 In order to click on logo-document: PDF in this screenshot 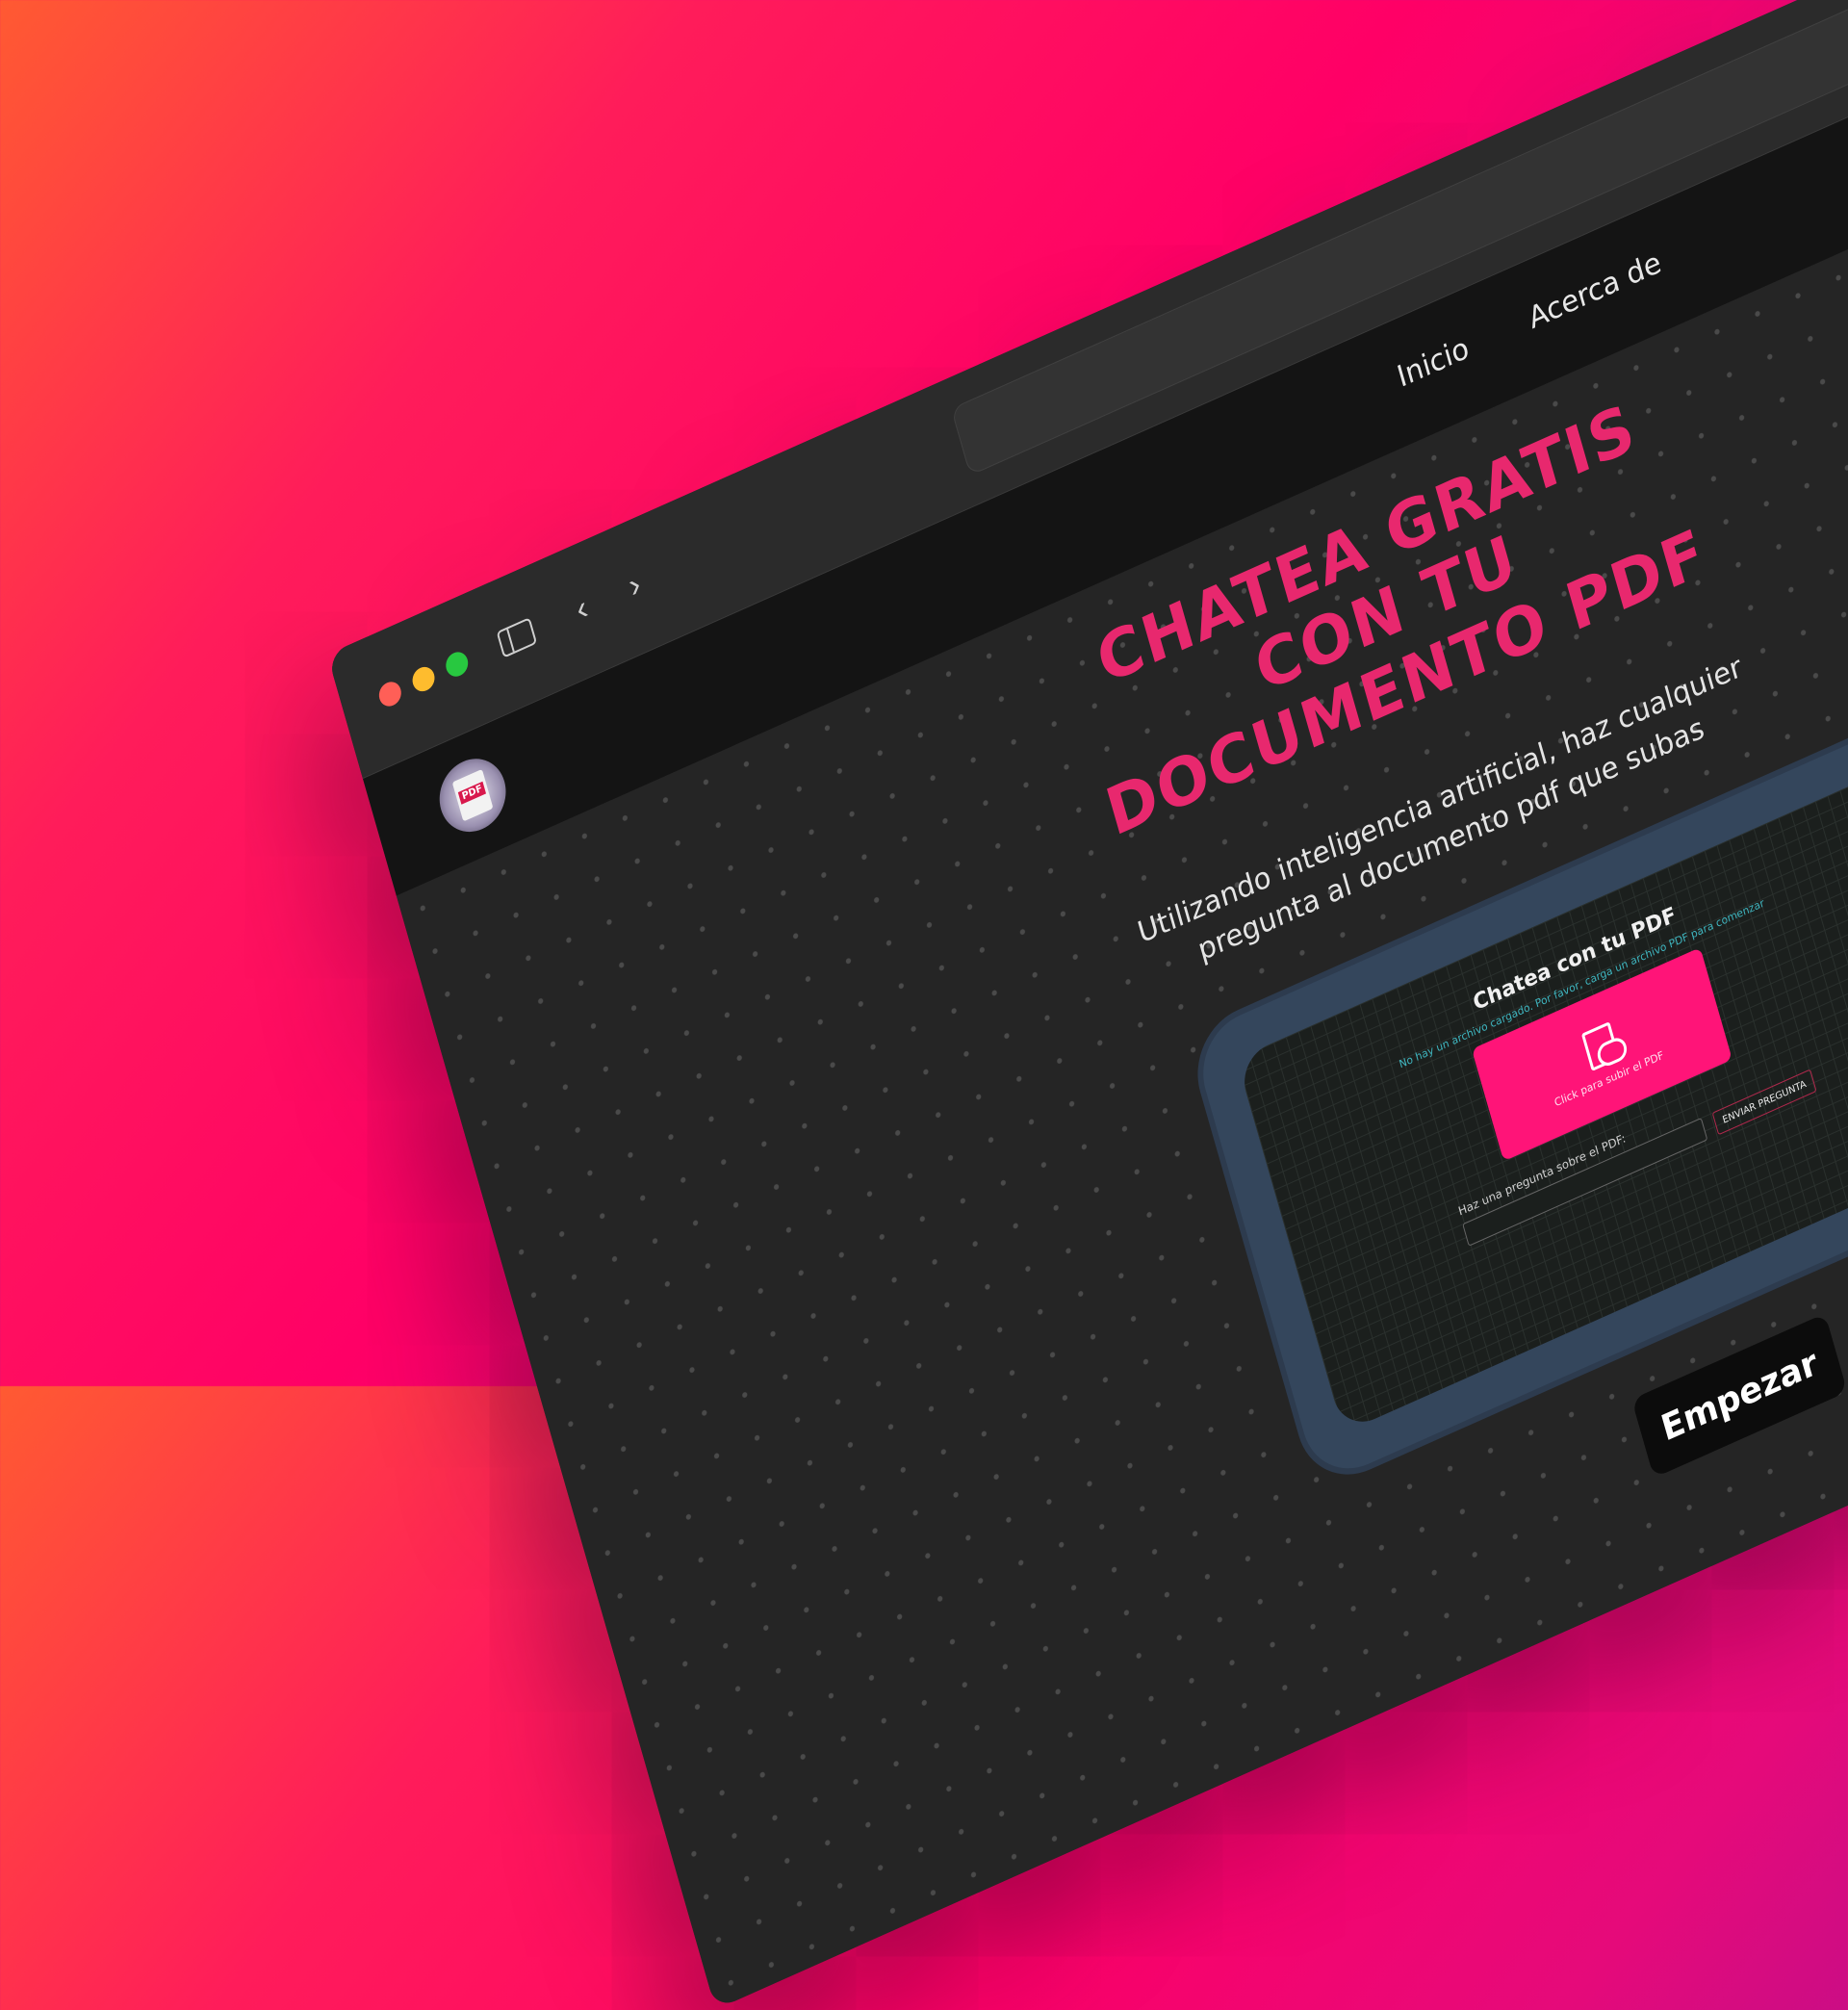, I will do `click(472, 795)`.